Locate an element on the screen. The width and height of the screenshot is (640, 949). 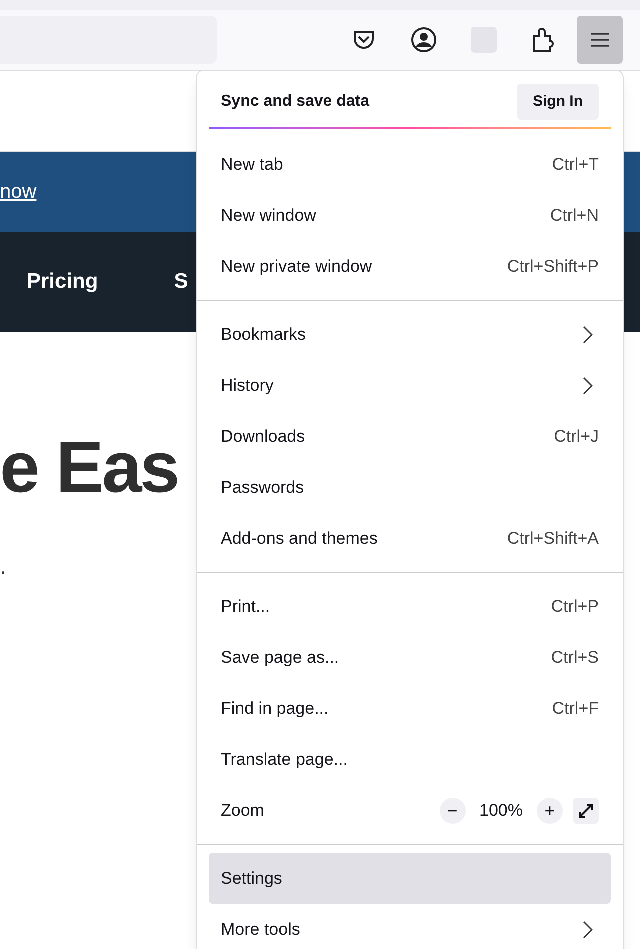
menu-item: Passwords is located at coordinates (410, 487).